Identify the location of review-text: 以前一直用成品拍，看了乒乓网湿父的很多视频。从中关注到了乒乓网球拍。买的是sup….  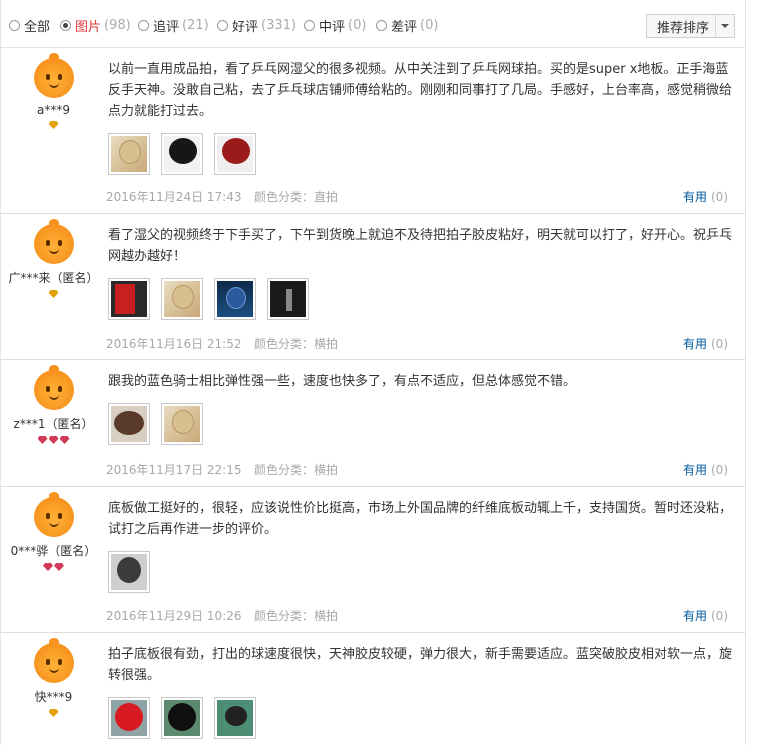
(420, 90).